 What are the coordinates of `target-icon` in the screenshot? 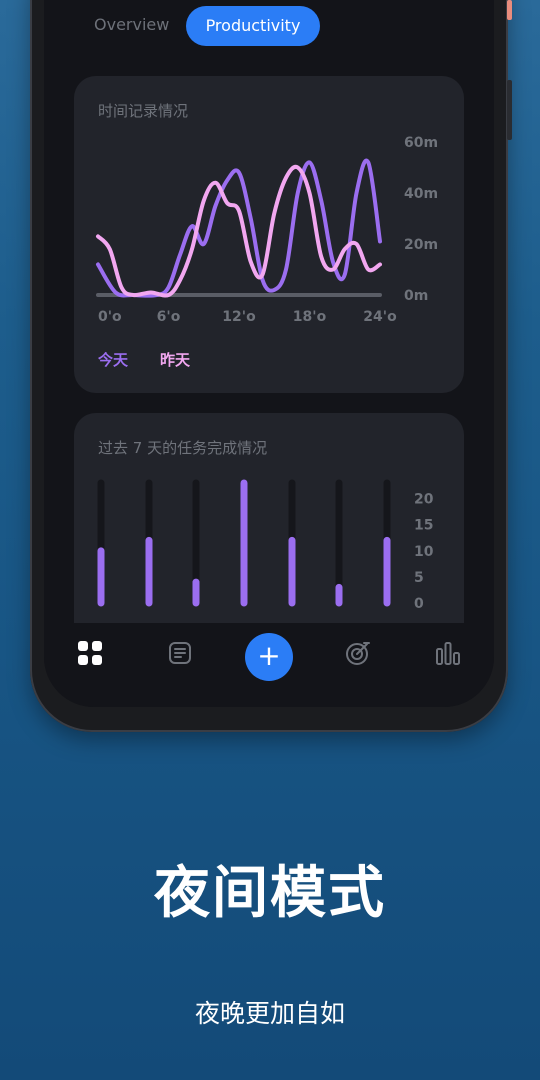 It's located at (358, 653).